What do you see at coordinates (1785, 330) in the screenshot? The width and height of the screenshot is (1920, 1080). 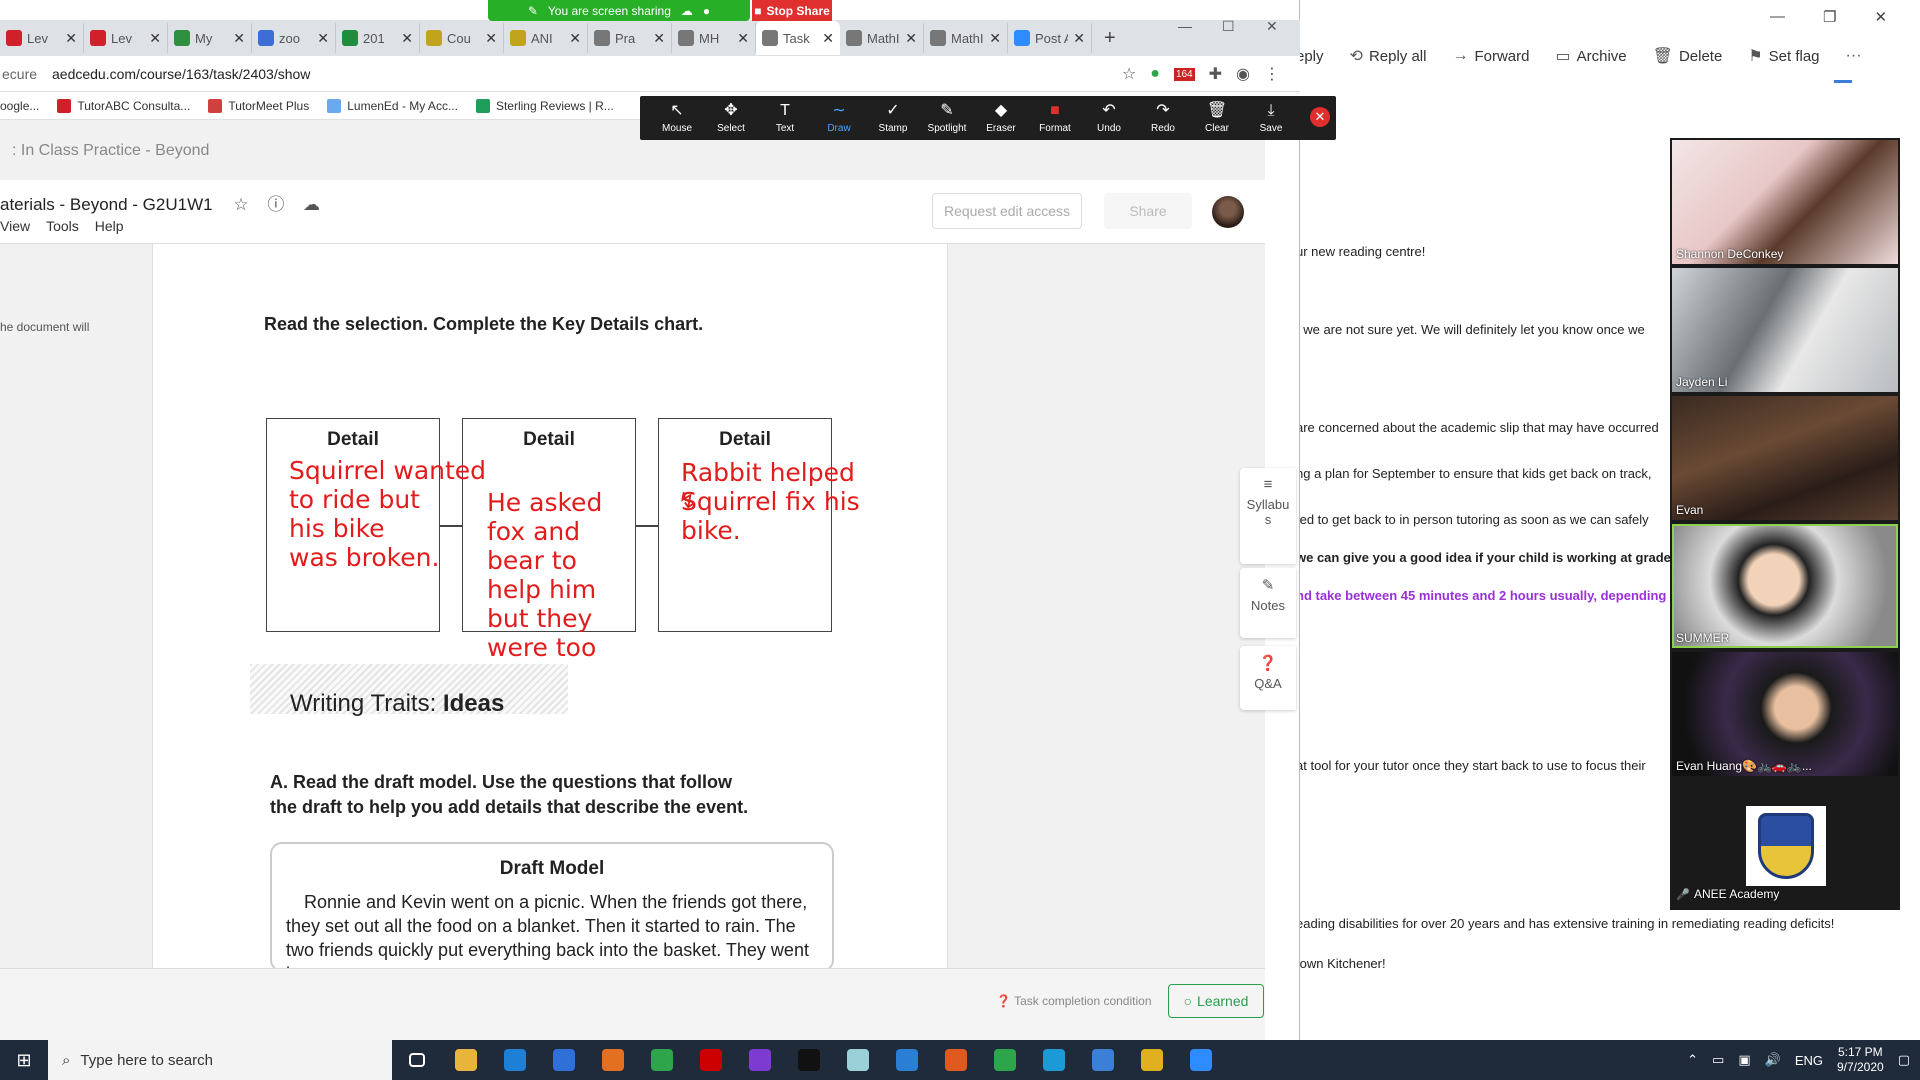 I see `participant-video: Jayden Li` at bounding box center [1785, 330].